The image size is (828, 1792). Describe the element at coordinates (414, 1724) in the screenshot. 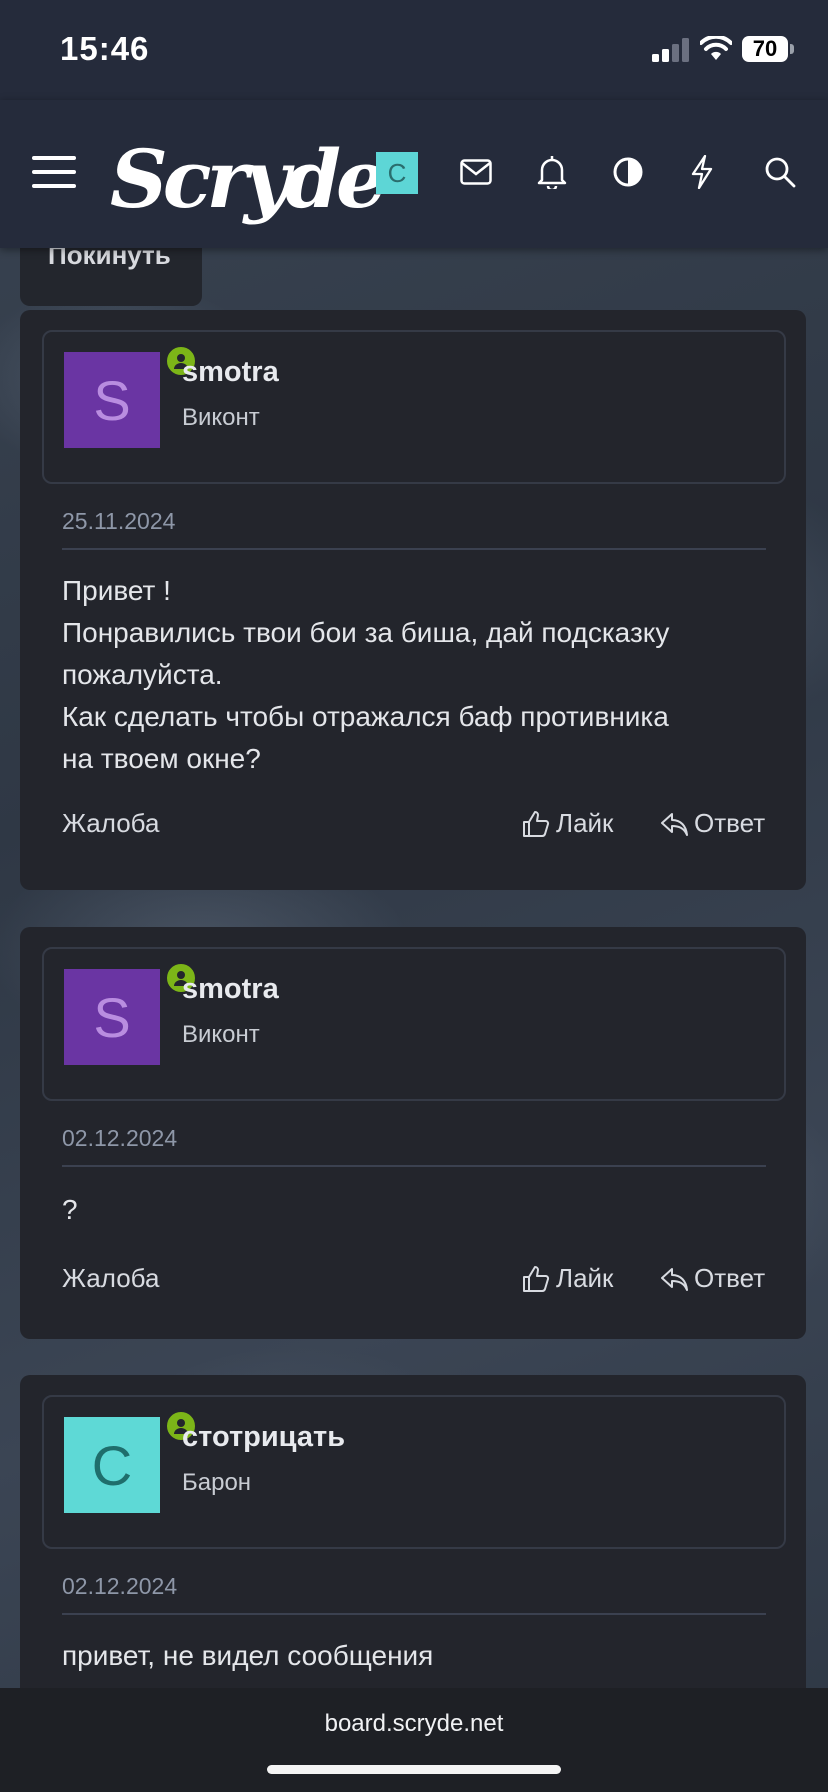

I see `address-bar: board.scryde.net` at that location.